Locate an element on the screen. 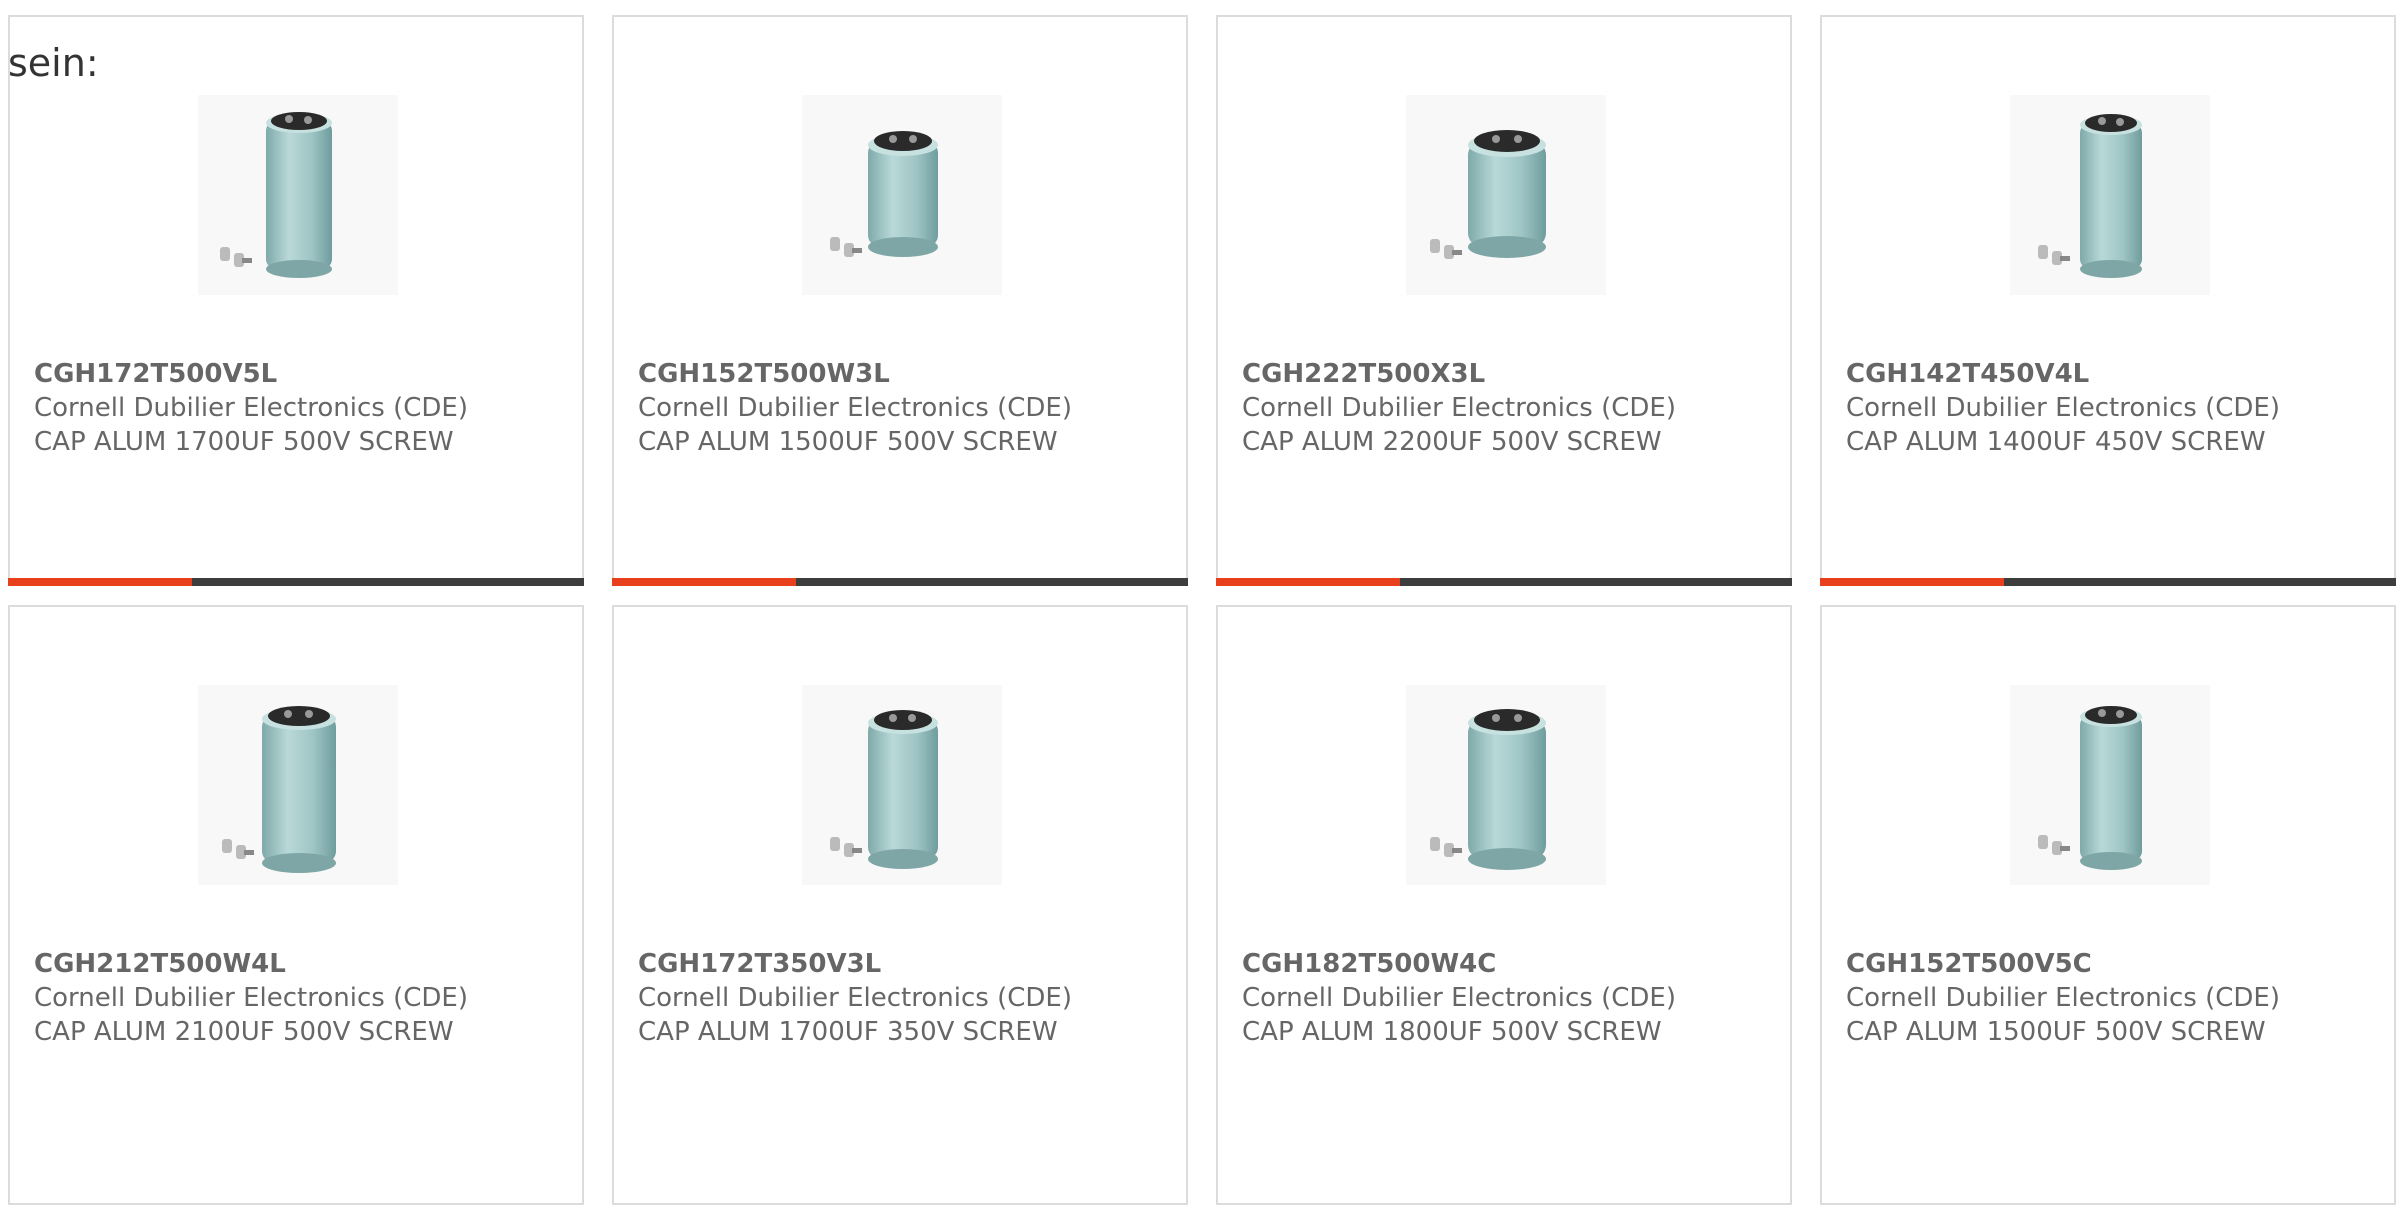  description: CAP ALUM 1700UF 350V SCREW is located at coordinates (848, 1032).